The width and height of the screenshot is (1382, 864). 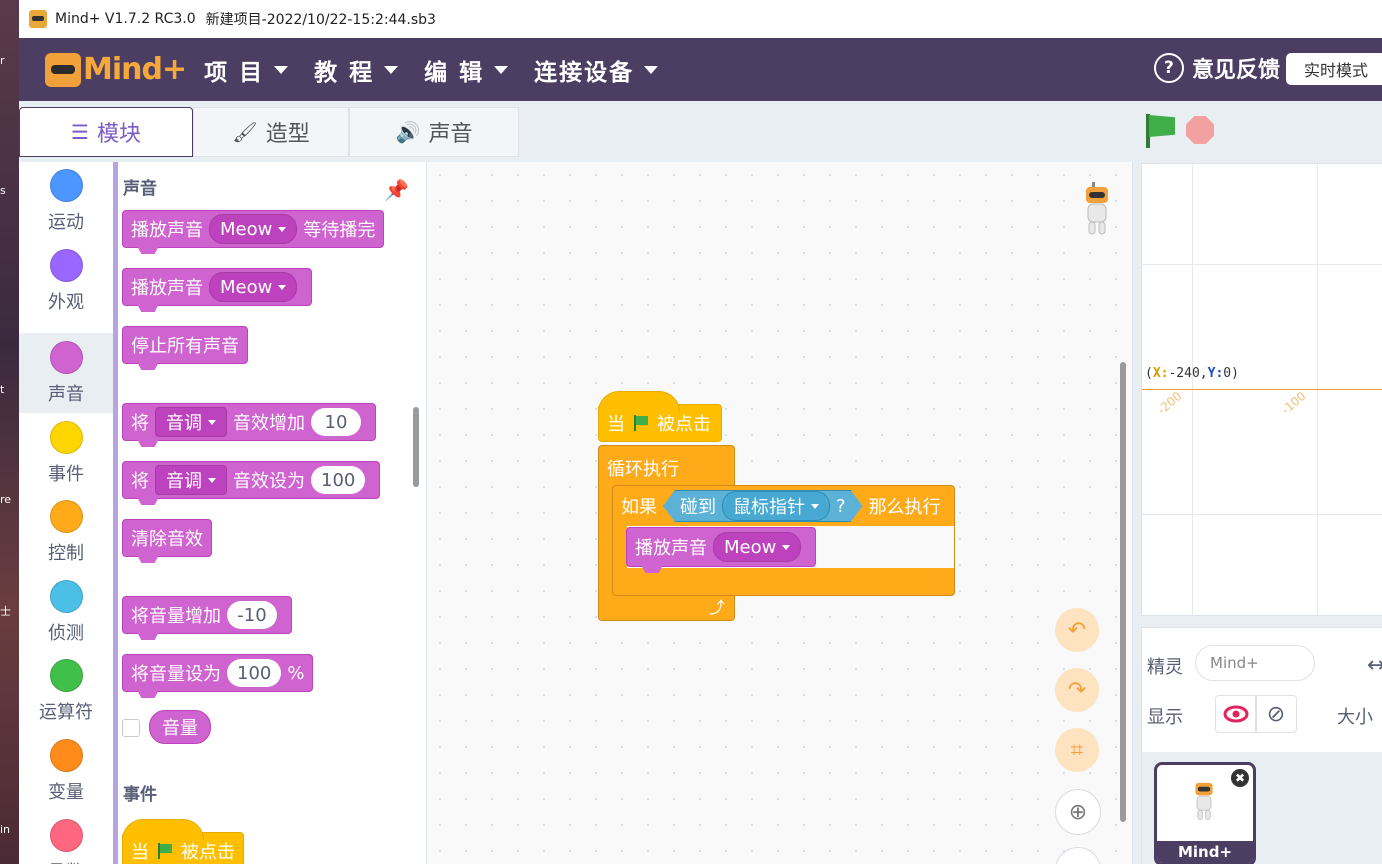 I want to click on block-text: 循环执行, so click(x=643, y=469).